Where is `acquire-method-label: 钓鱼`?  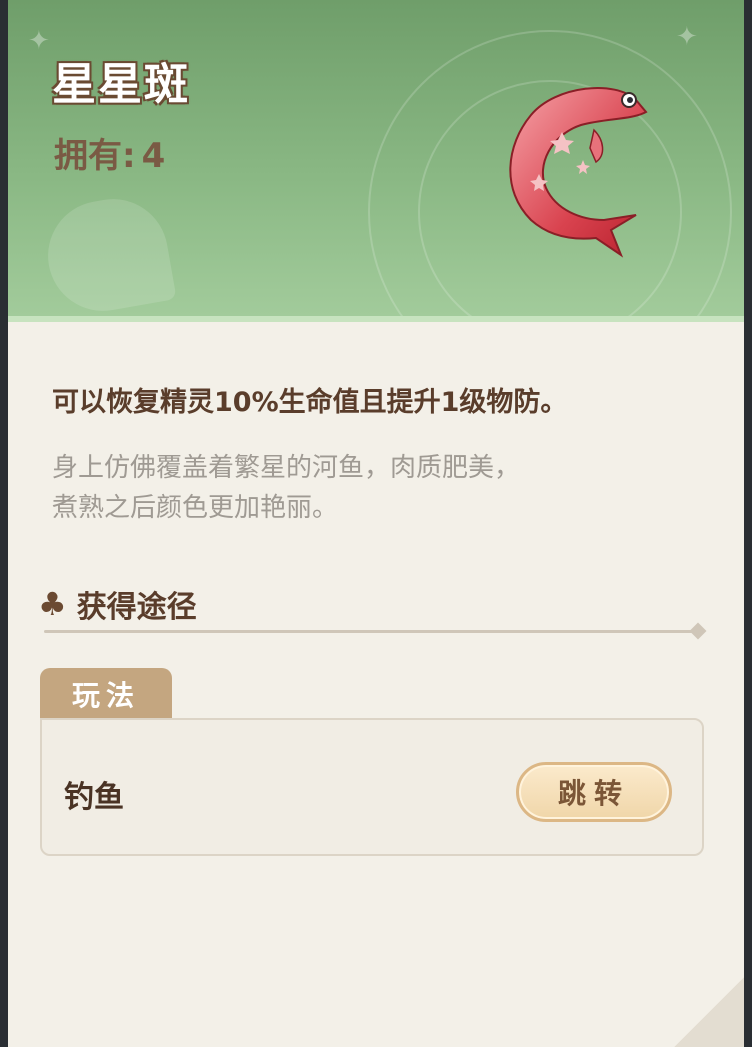
acquire-method-label: 钓鱼 is located at coordinates (94, 797).